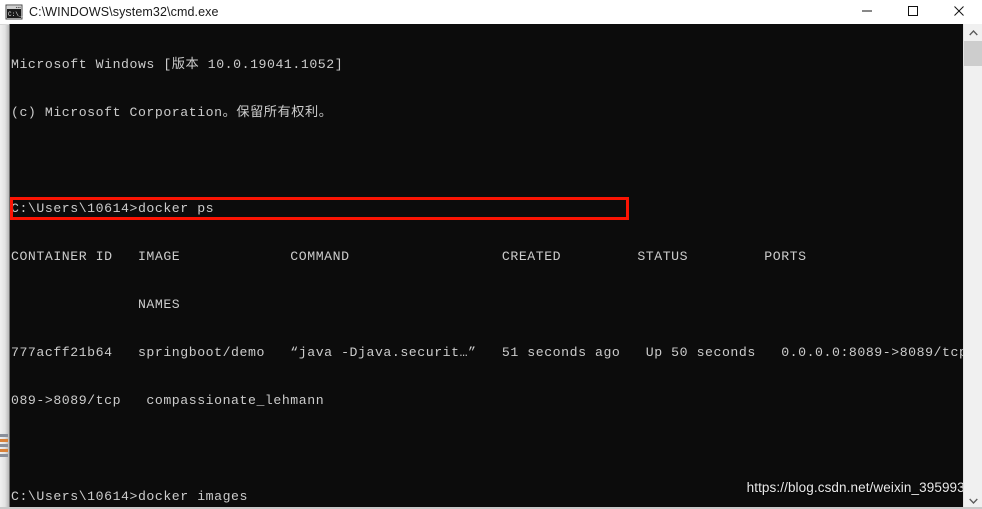  I want to click on vertical-scrollbar, so click(972, 266).